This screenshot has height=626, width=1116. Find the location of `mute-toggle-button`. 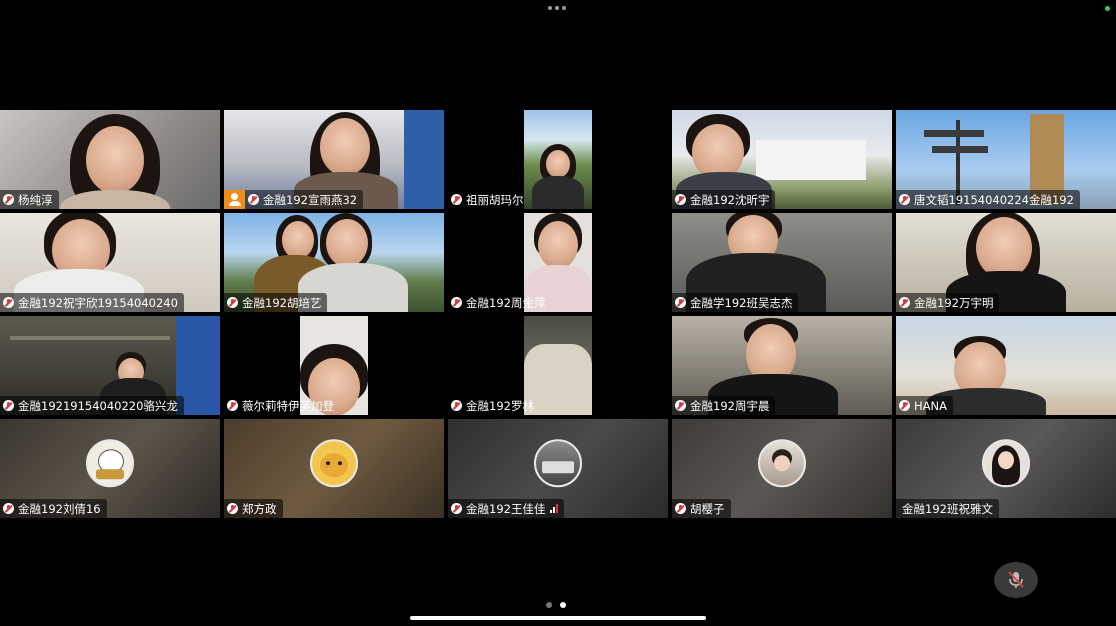

mute-toggle-button is located at coordinates (1016, 580).